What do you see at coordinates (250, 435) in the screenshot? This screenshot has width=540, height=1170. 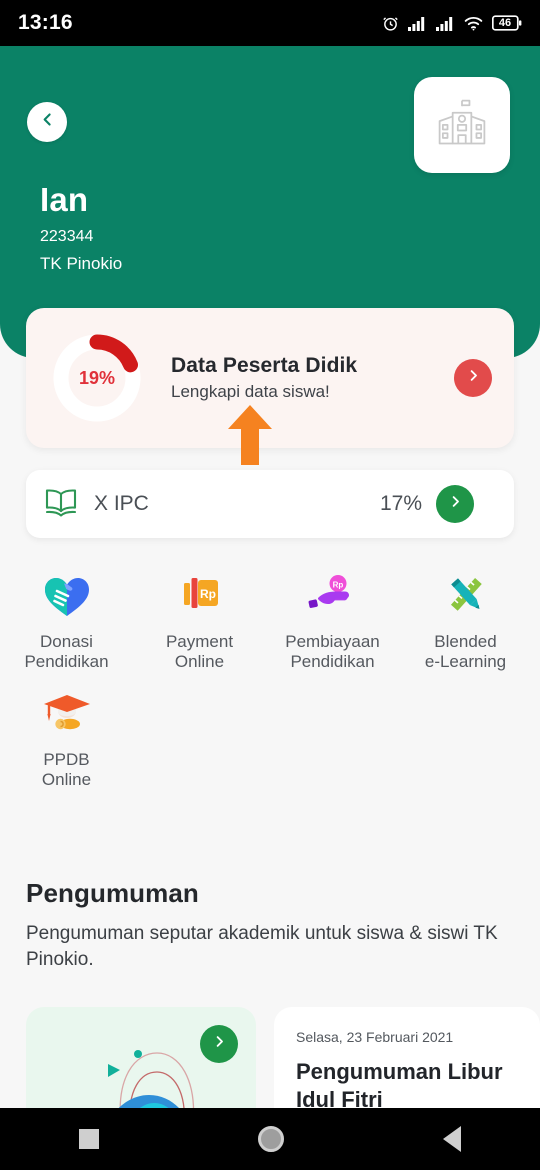 I see `arrow-up-icon` at bounding box center [250, 435].